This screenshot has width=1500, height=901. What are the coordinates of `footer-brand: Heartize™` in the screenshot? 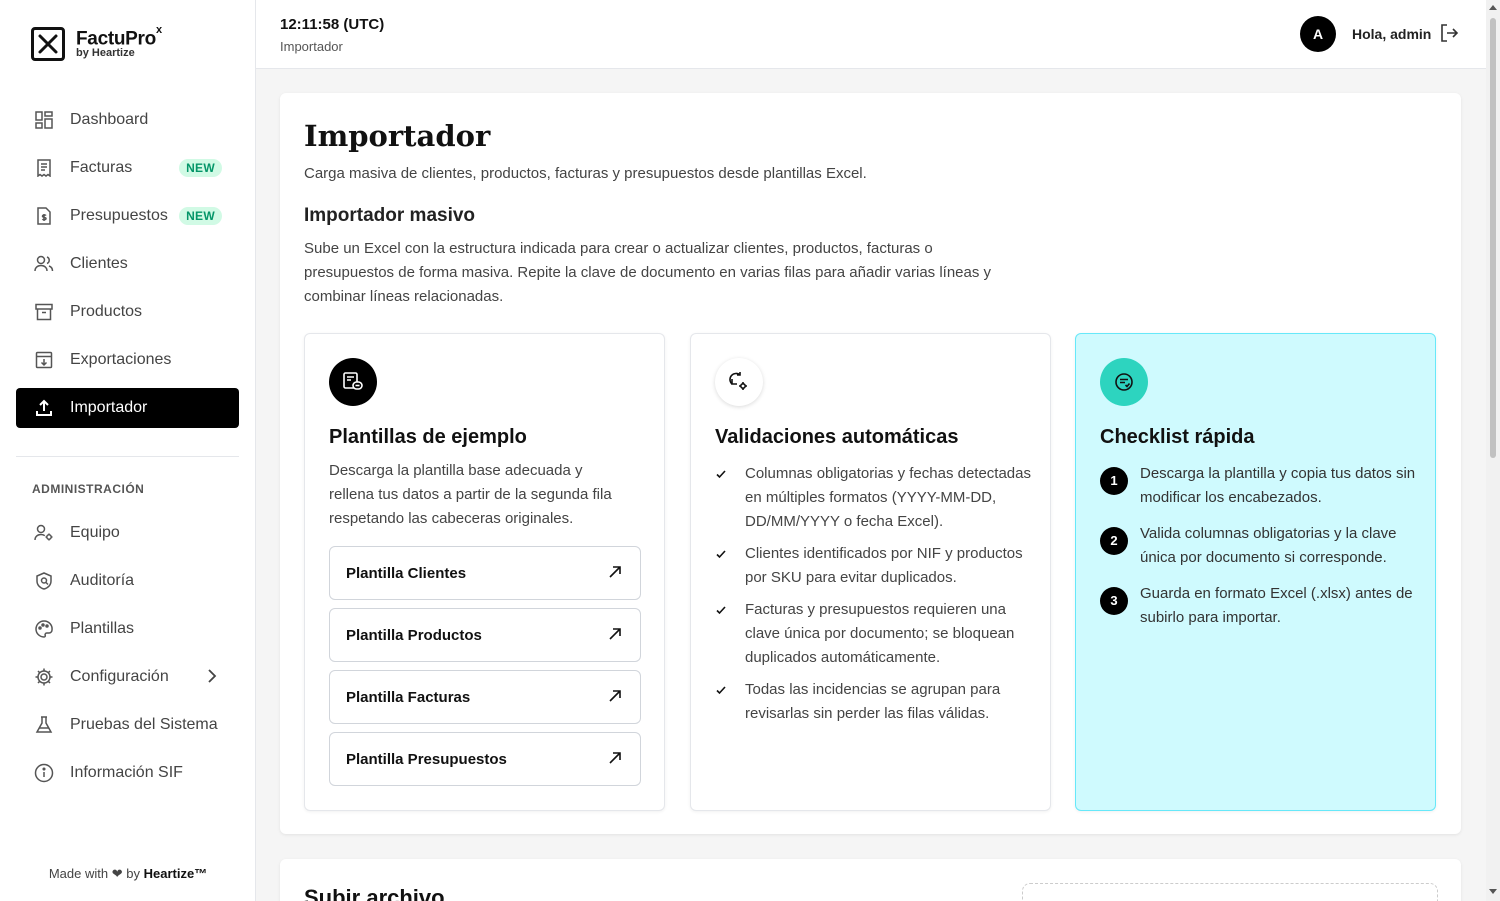 It's located at (176, 873).